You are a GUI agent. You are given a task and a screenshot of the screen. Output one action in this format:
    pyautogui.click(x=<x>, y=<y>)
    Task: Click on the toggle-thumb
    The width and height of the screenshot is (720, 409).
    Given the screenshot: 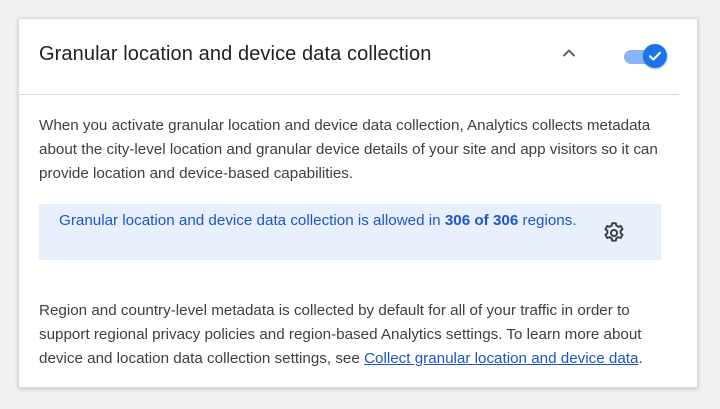 What is the action you would take?
    pyautogui.click(x=655, y=56)
    